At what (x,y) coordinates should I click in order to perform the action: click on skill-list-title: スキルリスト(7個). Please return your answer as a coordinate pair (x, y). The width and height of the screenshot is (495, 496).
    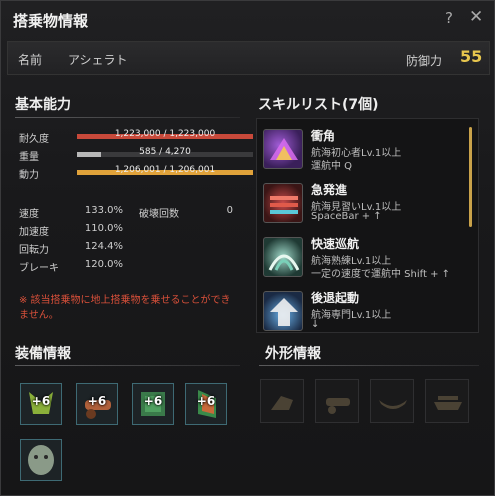
    Looking at the image, I should click on (318, 105).